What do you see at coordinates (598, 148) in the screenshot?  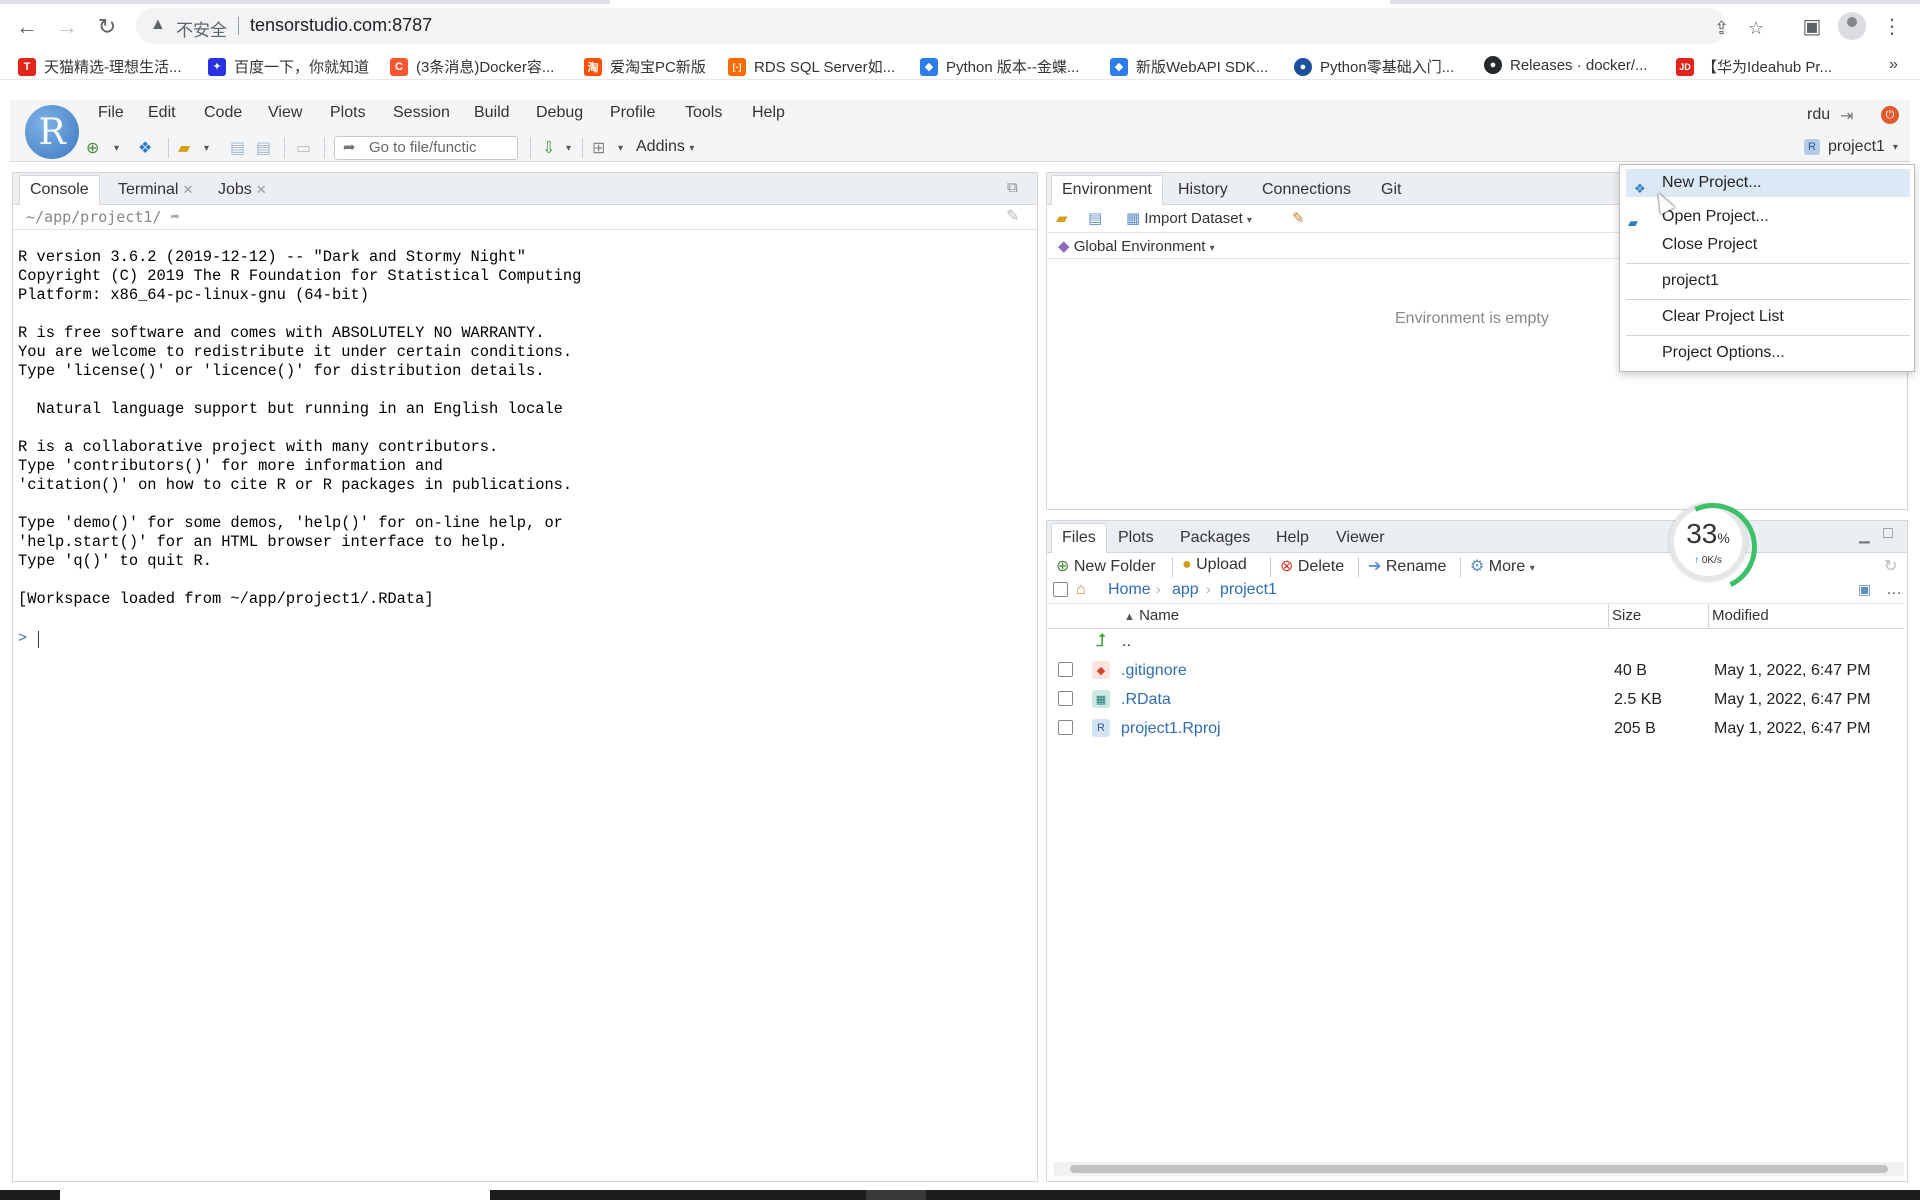 I see `workspace-panes-icon: ⊞` at bounding box center [598, 148].